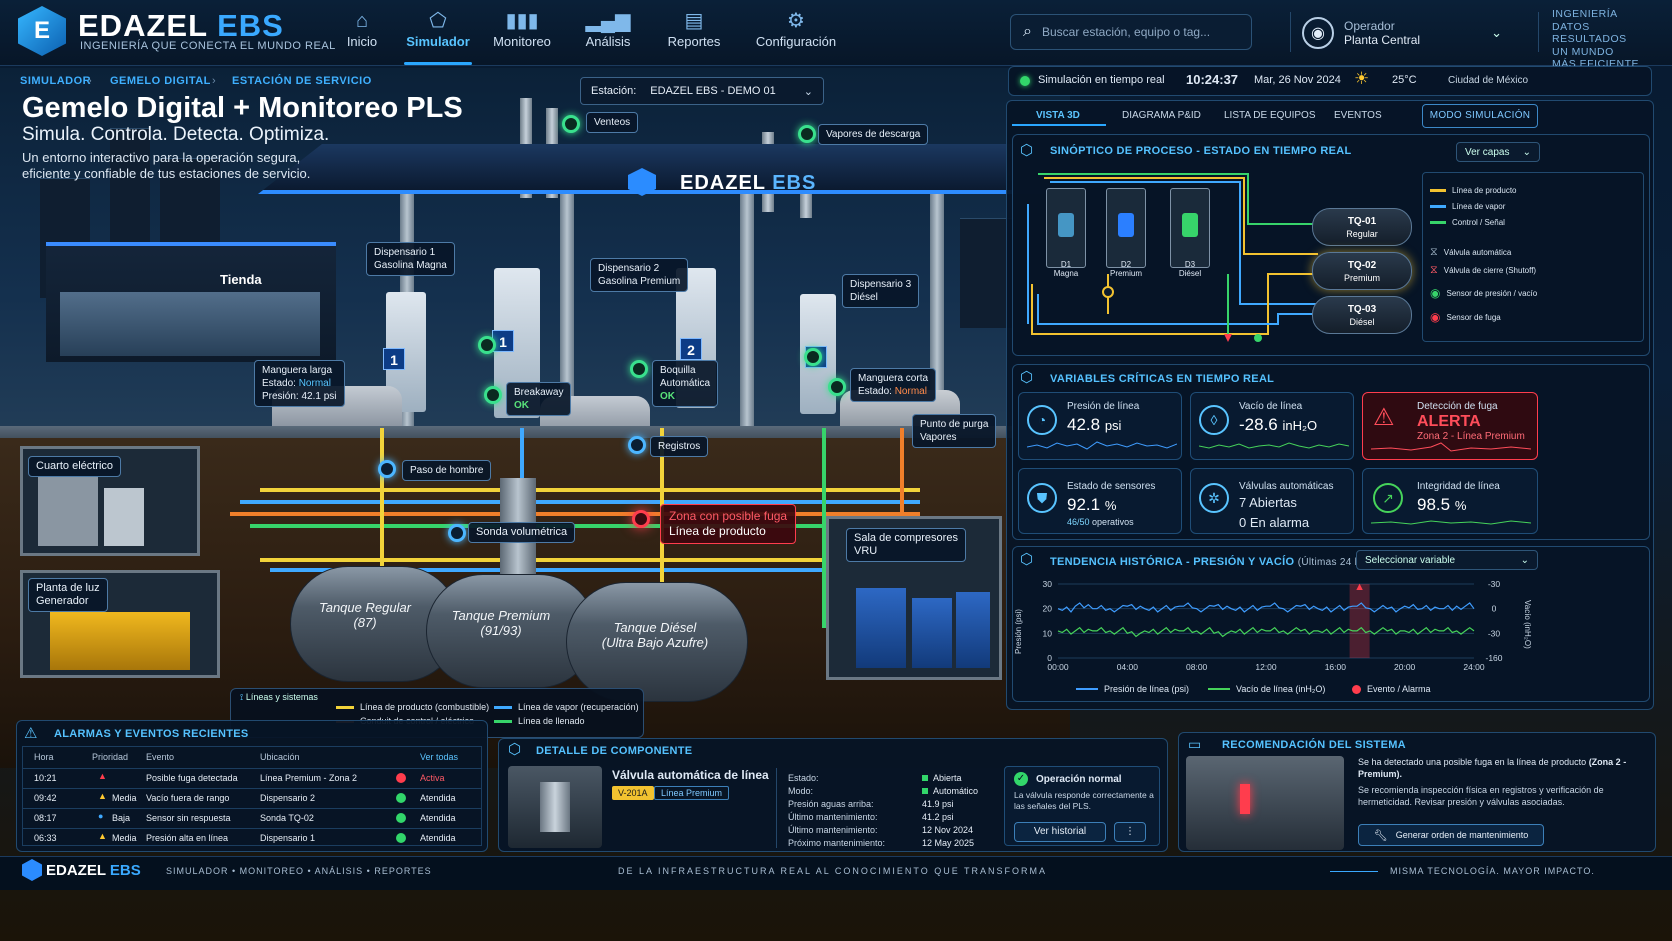 This screenshot has width=1672, height=941. I want to click on canopy-brand-a: EDAZEL, so click(723, 183).